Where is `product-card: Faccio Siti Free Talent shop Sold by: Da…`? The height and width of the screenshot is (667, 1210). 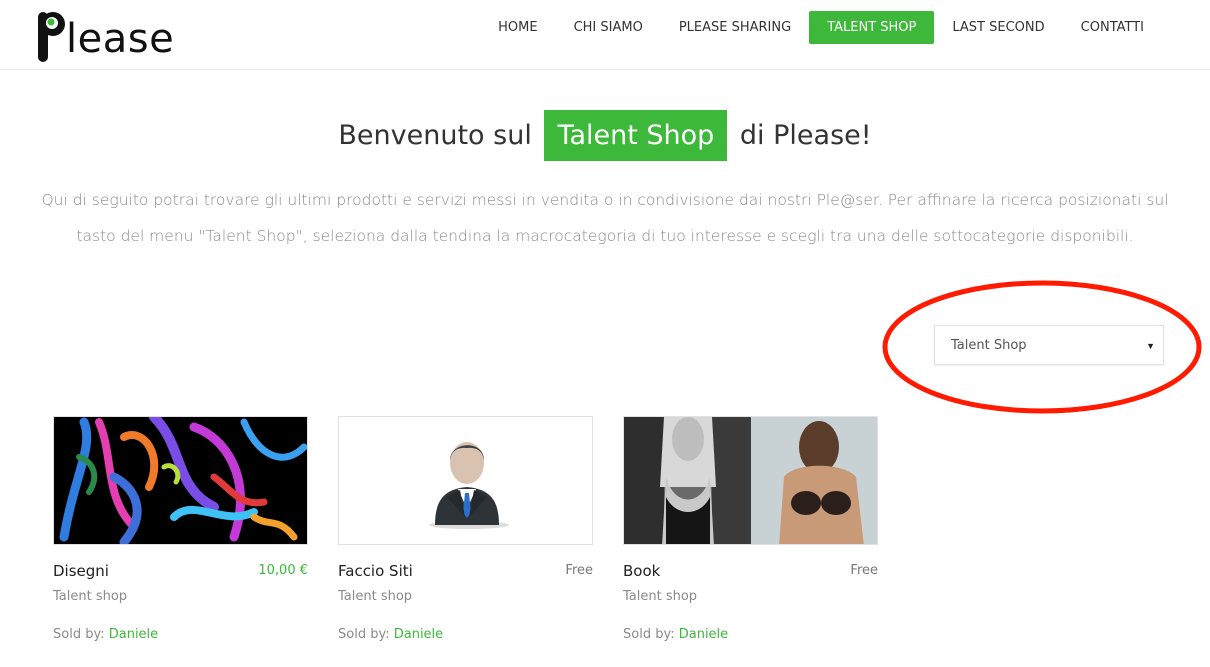
product-card: Faccio Siti Free Talent shop Sold by: Da… is located at coordinates (465, 529).